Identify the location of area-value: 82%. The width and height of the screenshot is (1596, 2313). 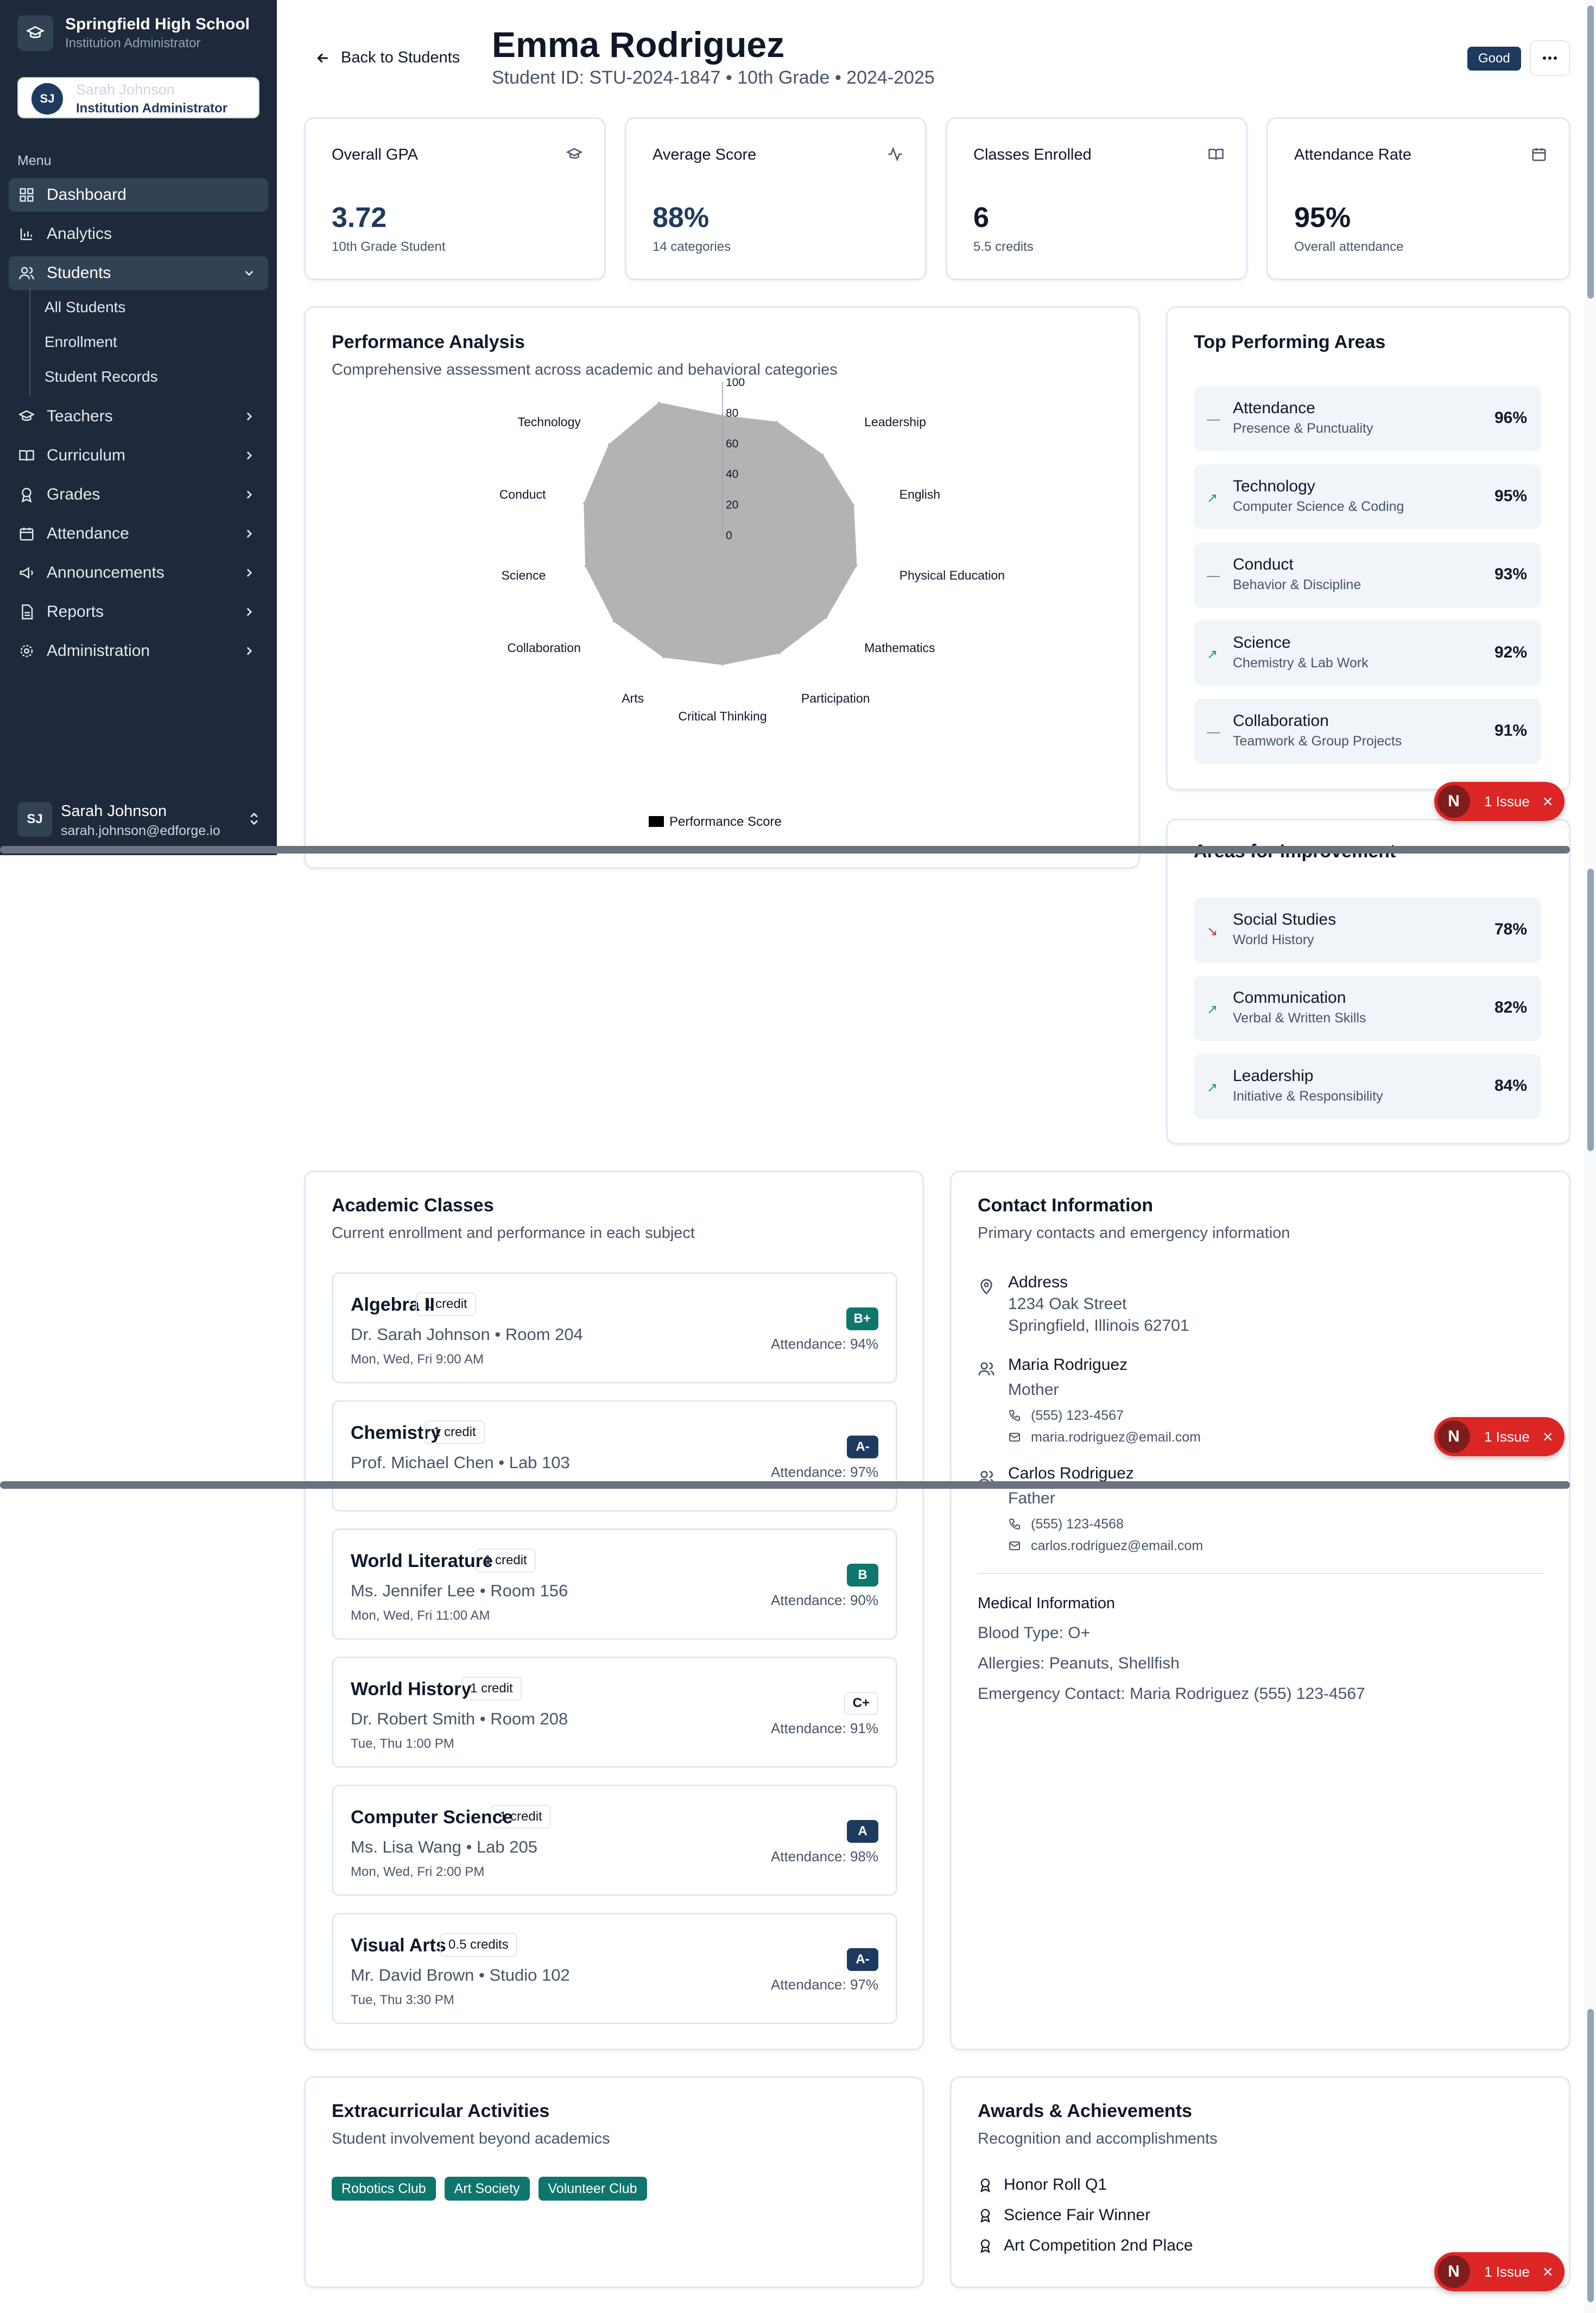
(1510, 1007).